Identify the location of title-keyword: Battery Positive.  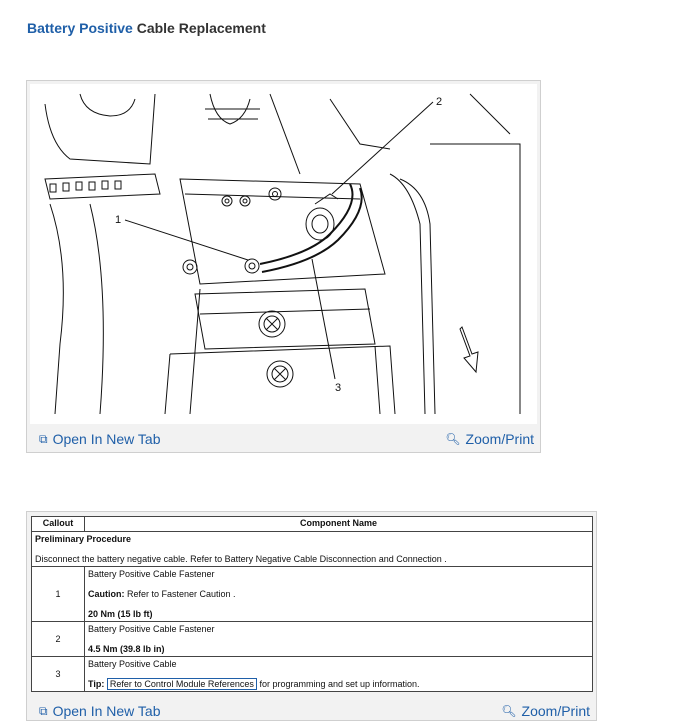
(80, 28).